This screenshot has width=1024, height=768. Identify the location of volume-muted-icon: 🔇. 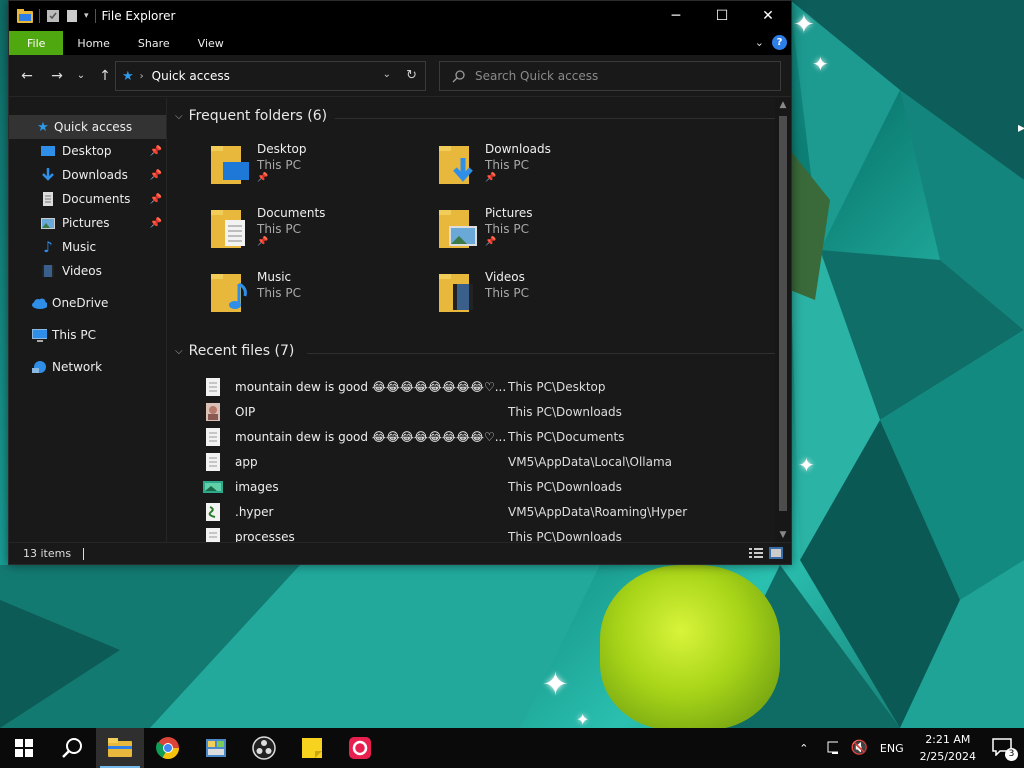
(858, 748).